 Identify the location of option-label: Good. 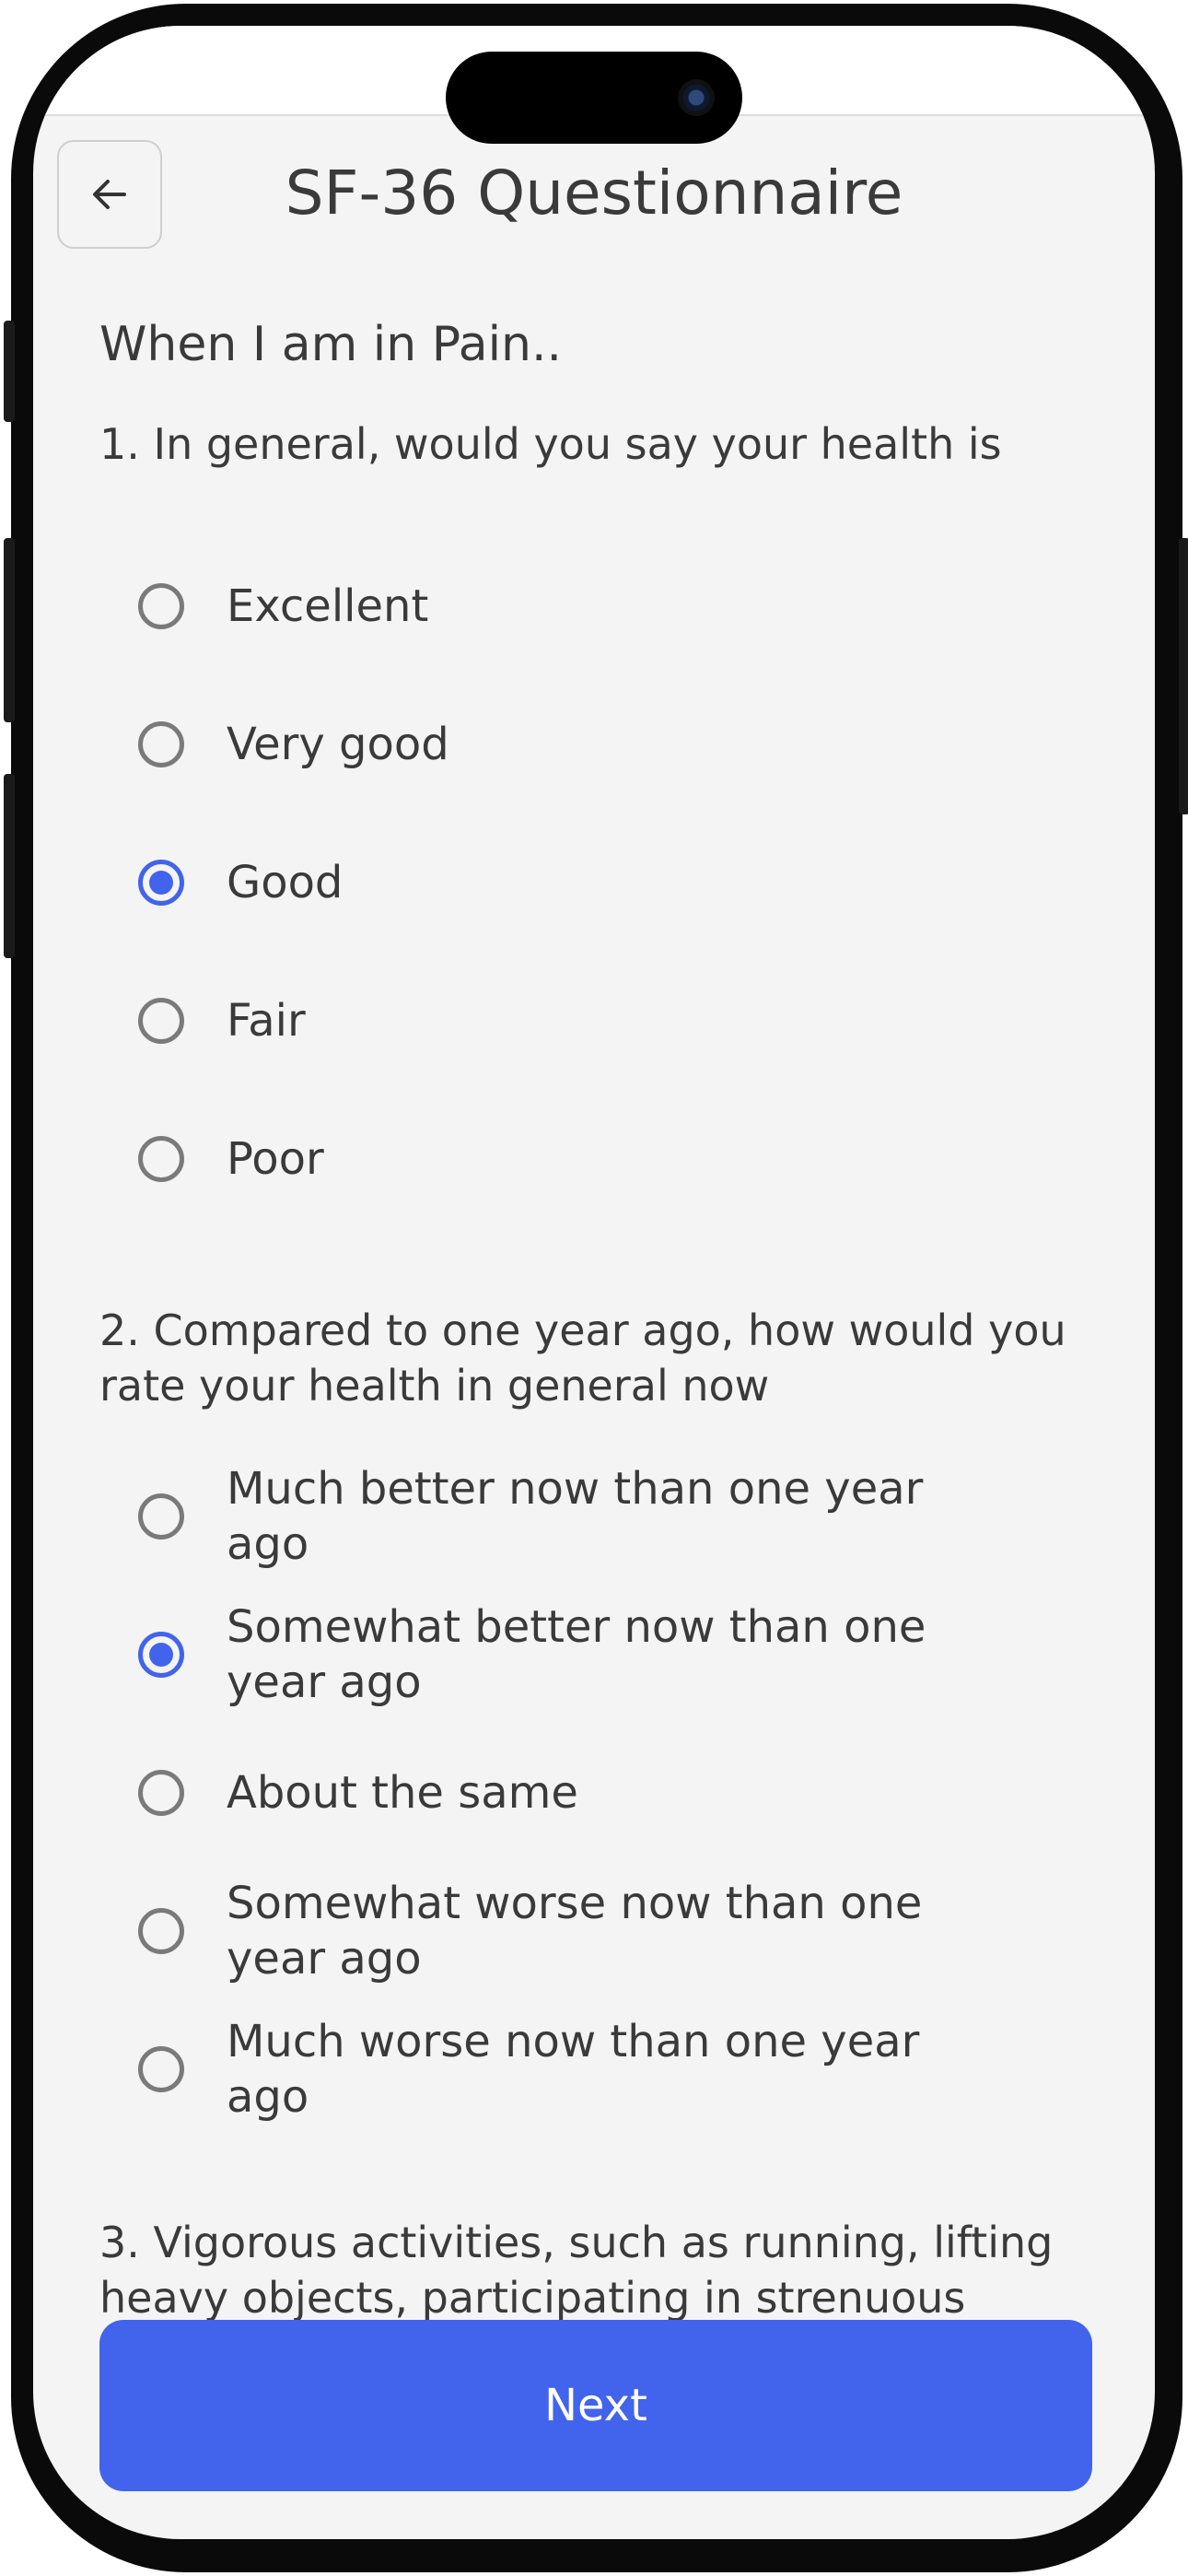
(285, 882).